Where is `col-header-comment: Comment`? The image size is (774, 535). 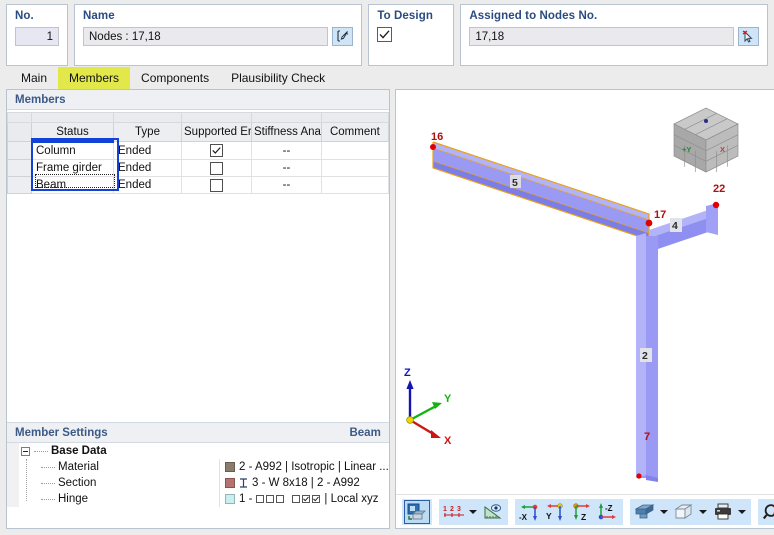 col-header-comment: Comment is located at coordinates (355, 132).